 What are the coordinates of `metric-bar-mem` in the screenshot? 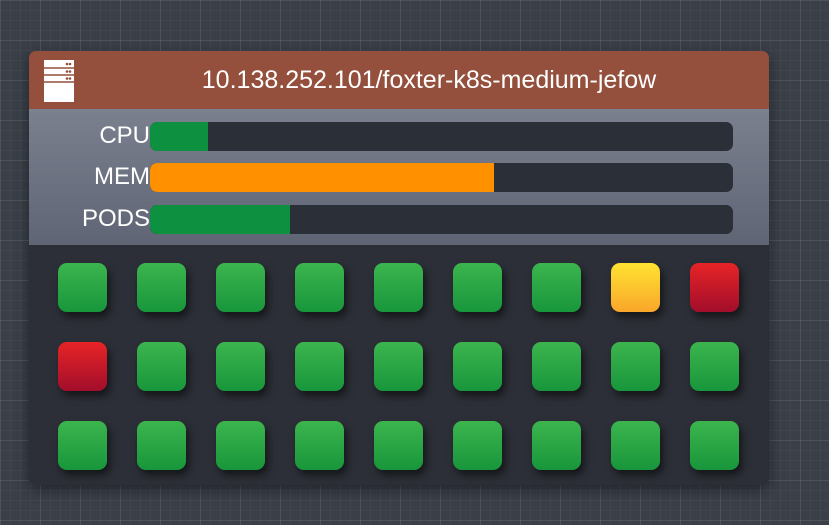 It's located at (441, 177).